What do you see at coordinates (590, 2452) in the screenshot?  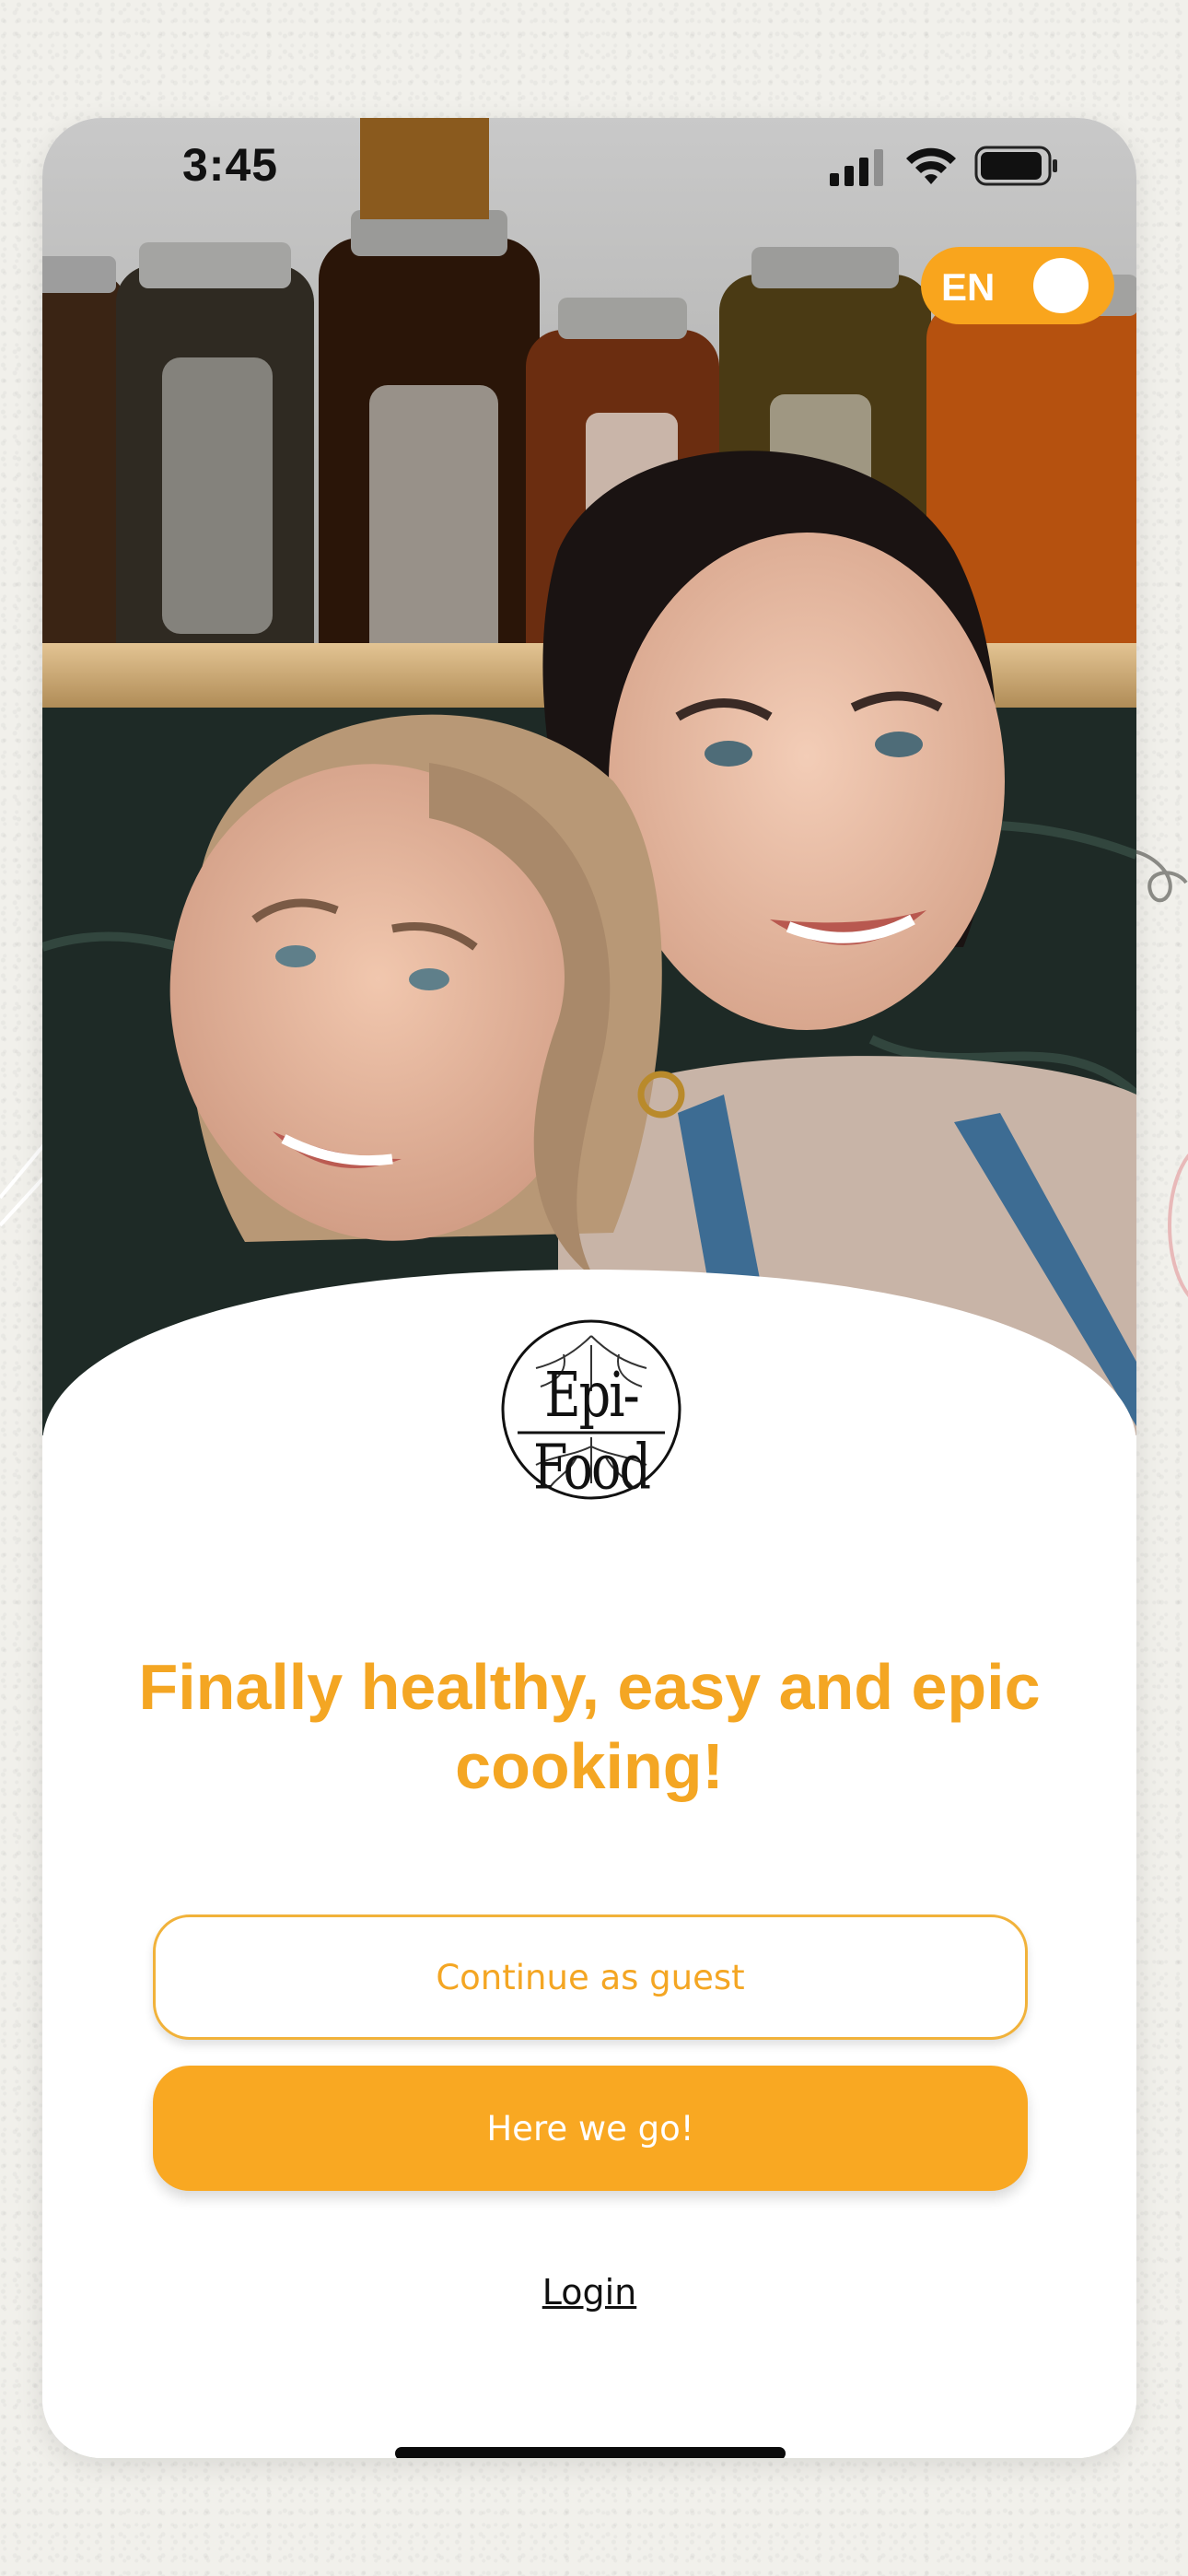 I see `home-indicator` at bounding box center [590, 2452].